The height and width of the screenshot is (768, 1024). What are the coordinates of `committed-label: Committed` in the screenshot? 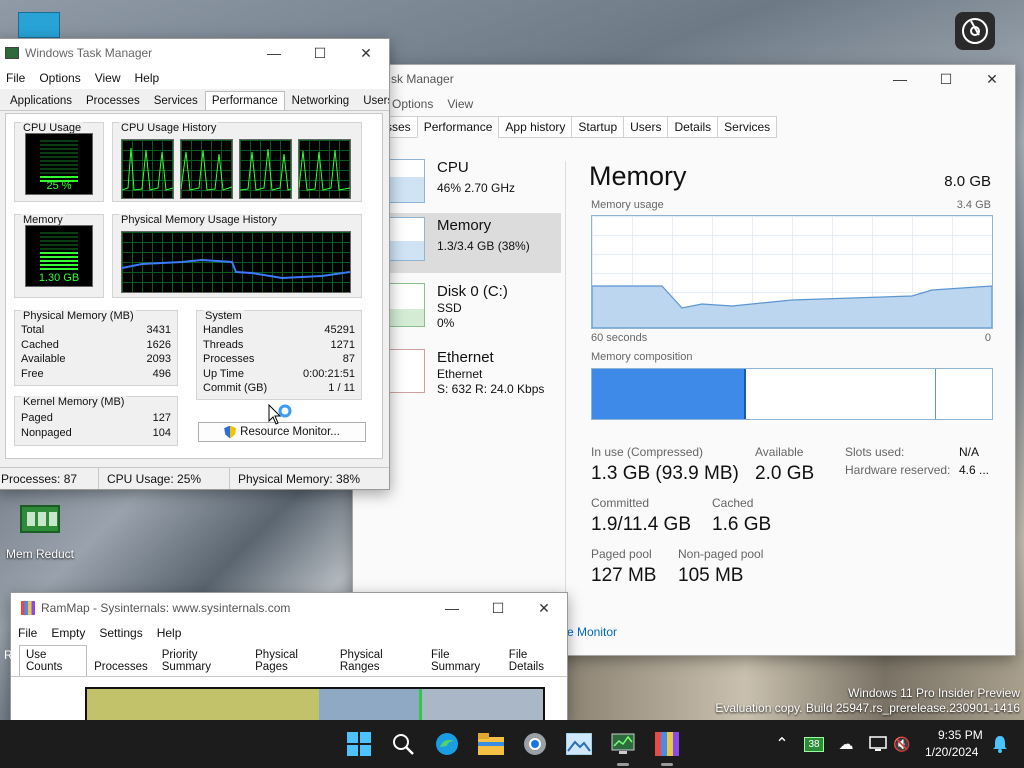 It's located at (620, 503).